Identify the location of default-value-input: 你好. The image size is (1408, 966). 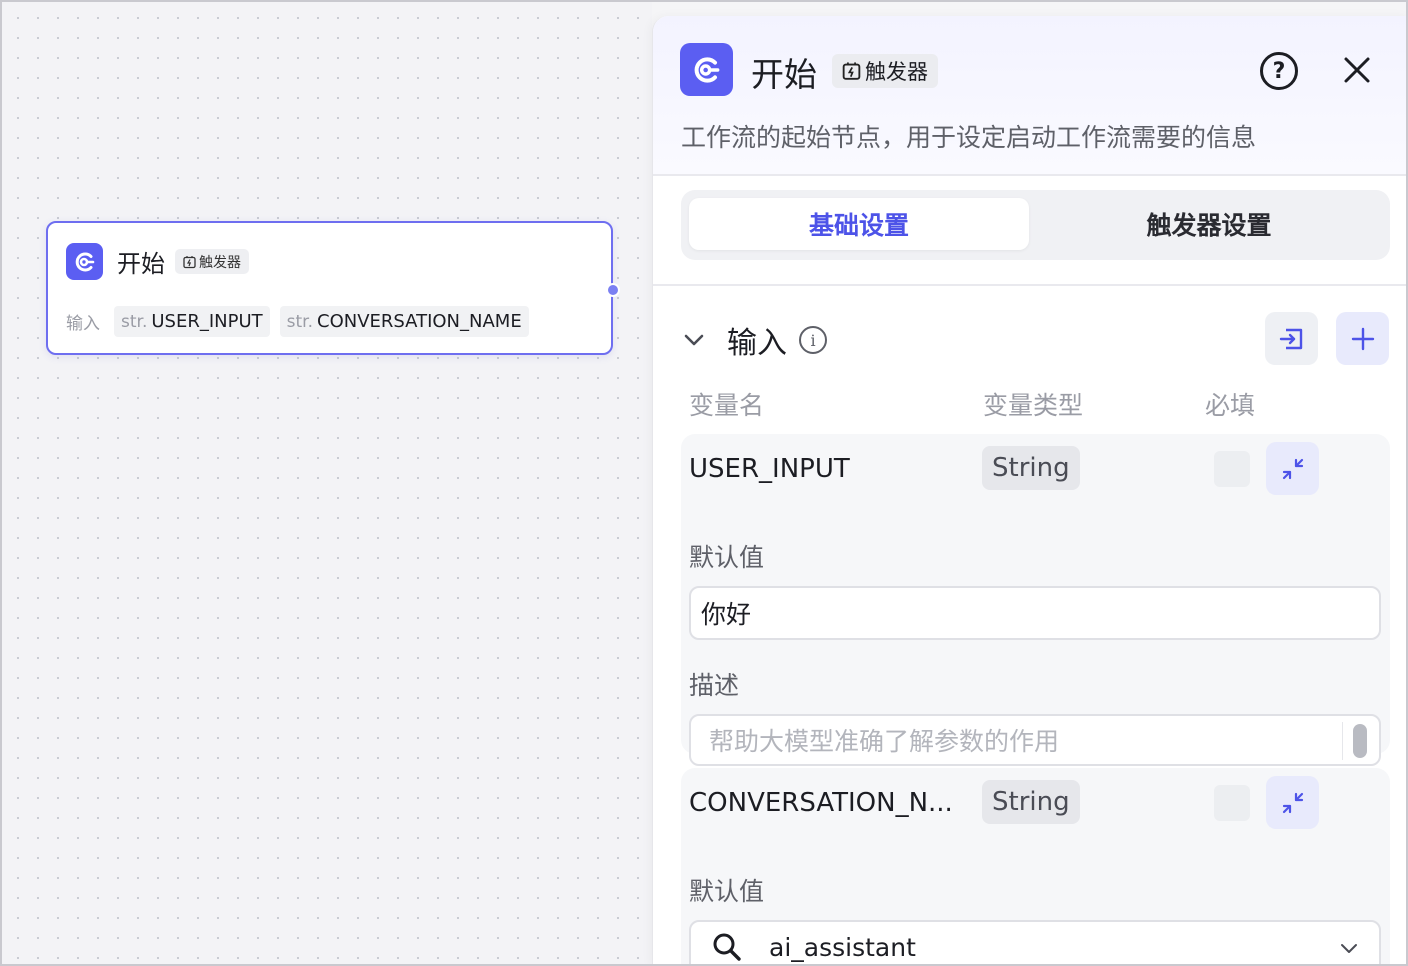
(1035, 613).